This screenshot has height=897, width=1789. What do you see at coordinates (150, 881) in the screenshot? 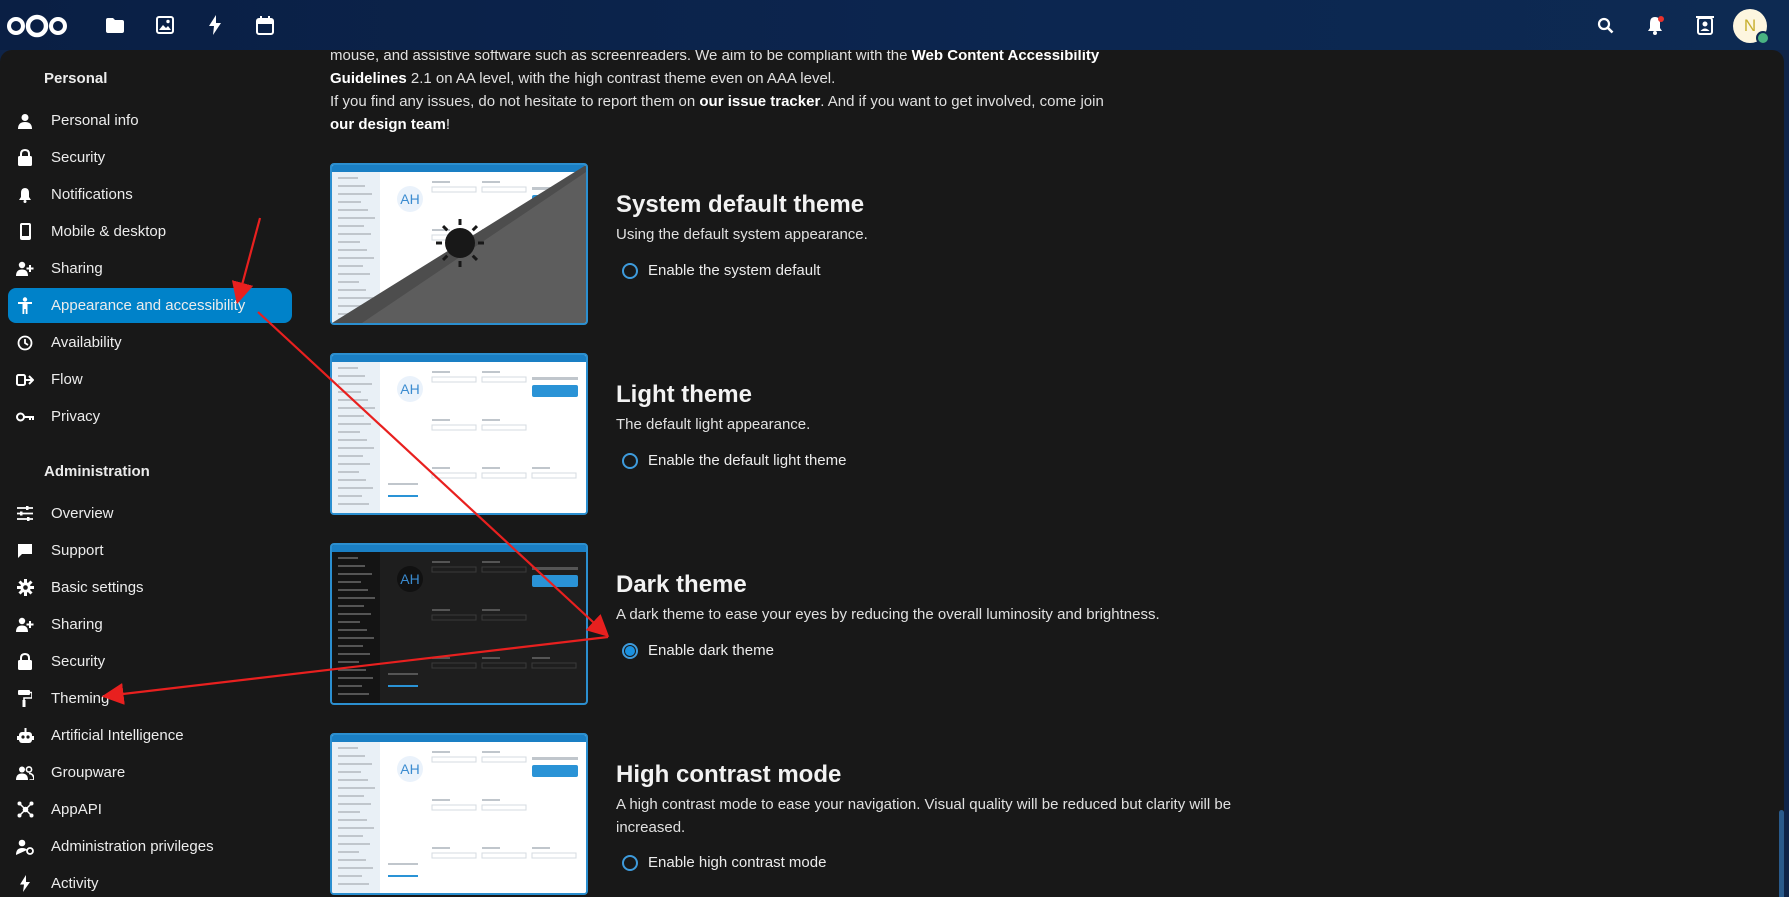
I see `sidebar-admin-item-activity: Activity` at bounding box center [150, 881].